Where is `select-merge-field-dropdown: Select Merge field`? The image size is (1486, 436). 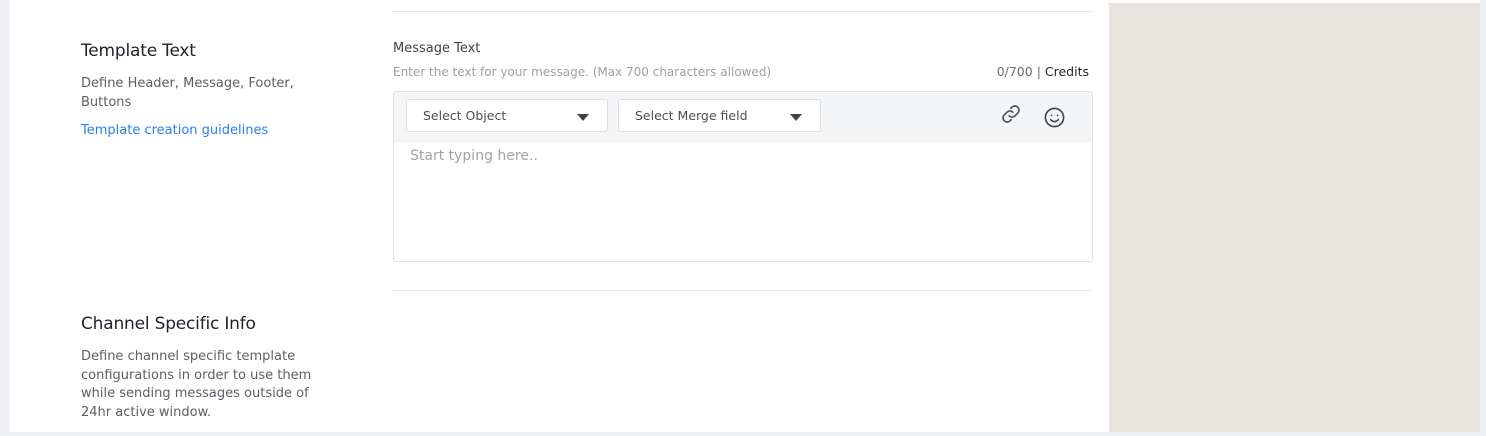 select-merge-field-dropdown: Select Merge field is located at coordinates (719, 115).